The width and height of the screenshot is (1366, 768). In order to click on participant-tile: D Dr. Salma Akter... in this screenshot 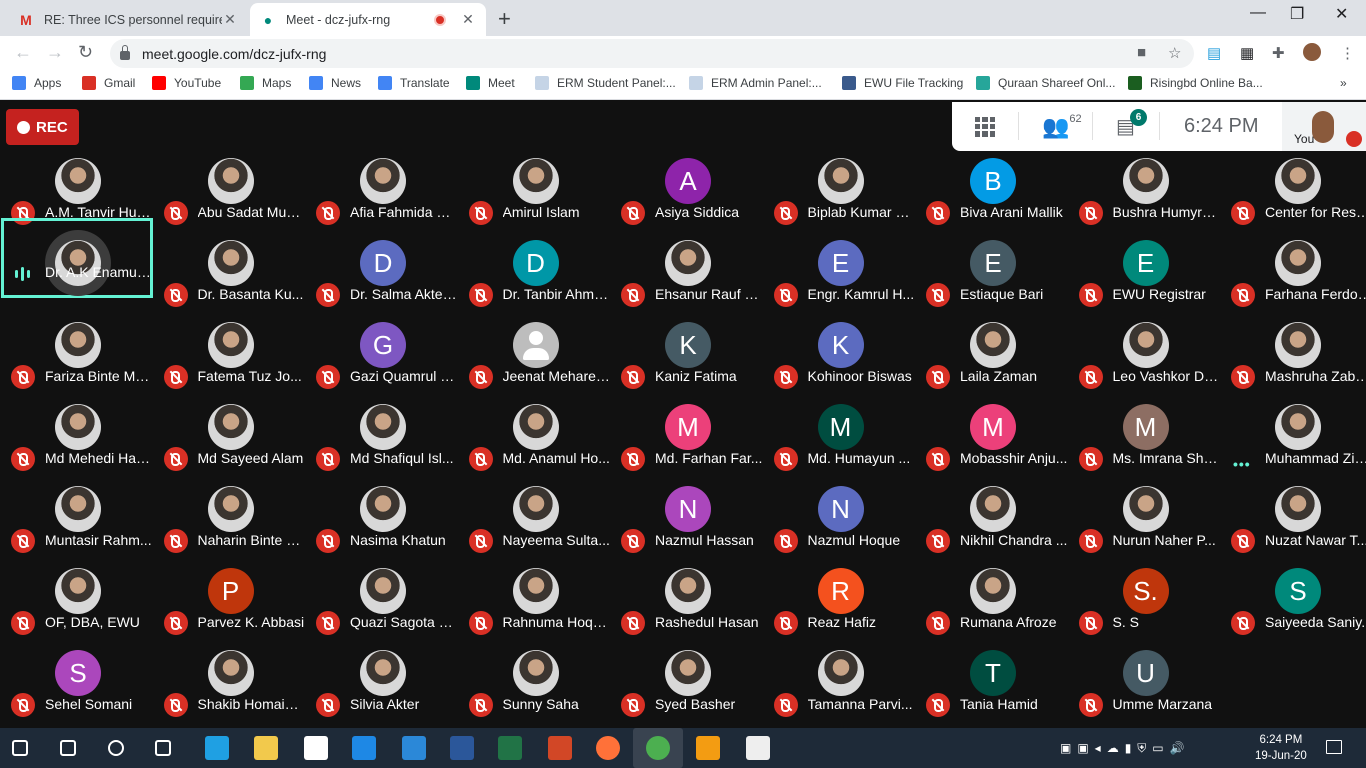, I will do `click(382, 281)`.